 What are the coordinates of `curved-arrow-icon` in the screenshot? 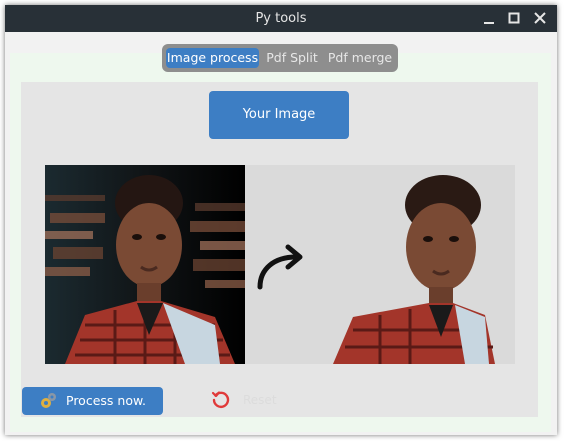 It's located at (280, 267).